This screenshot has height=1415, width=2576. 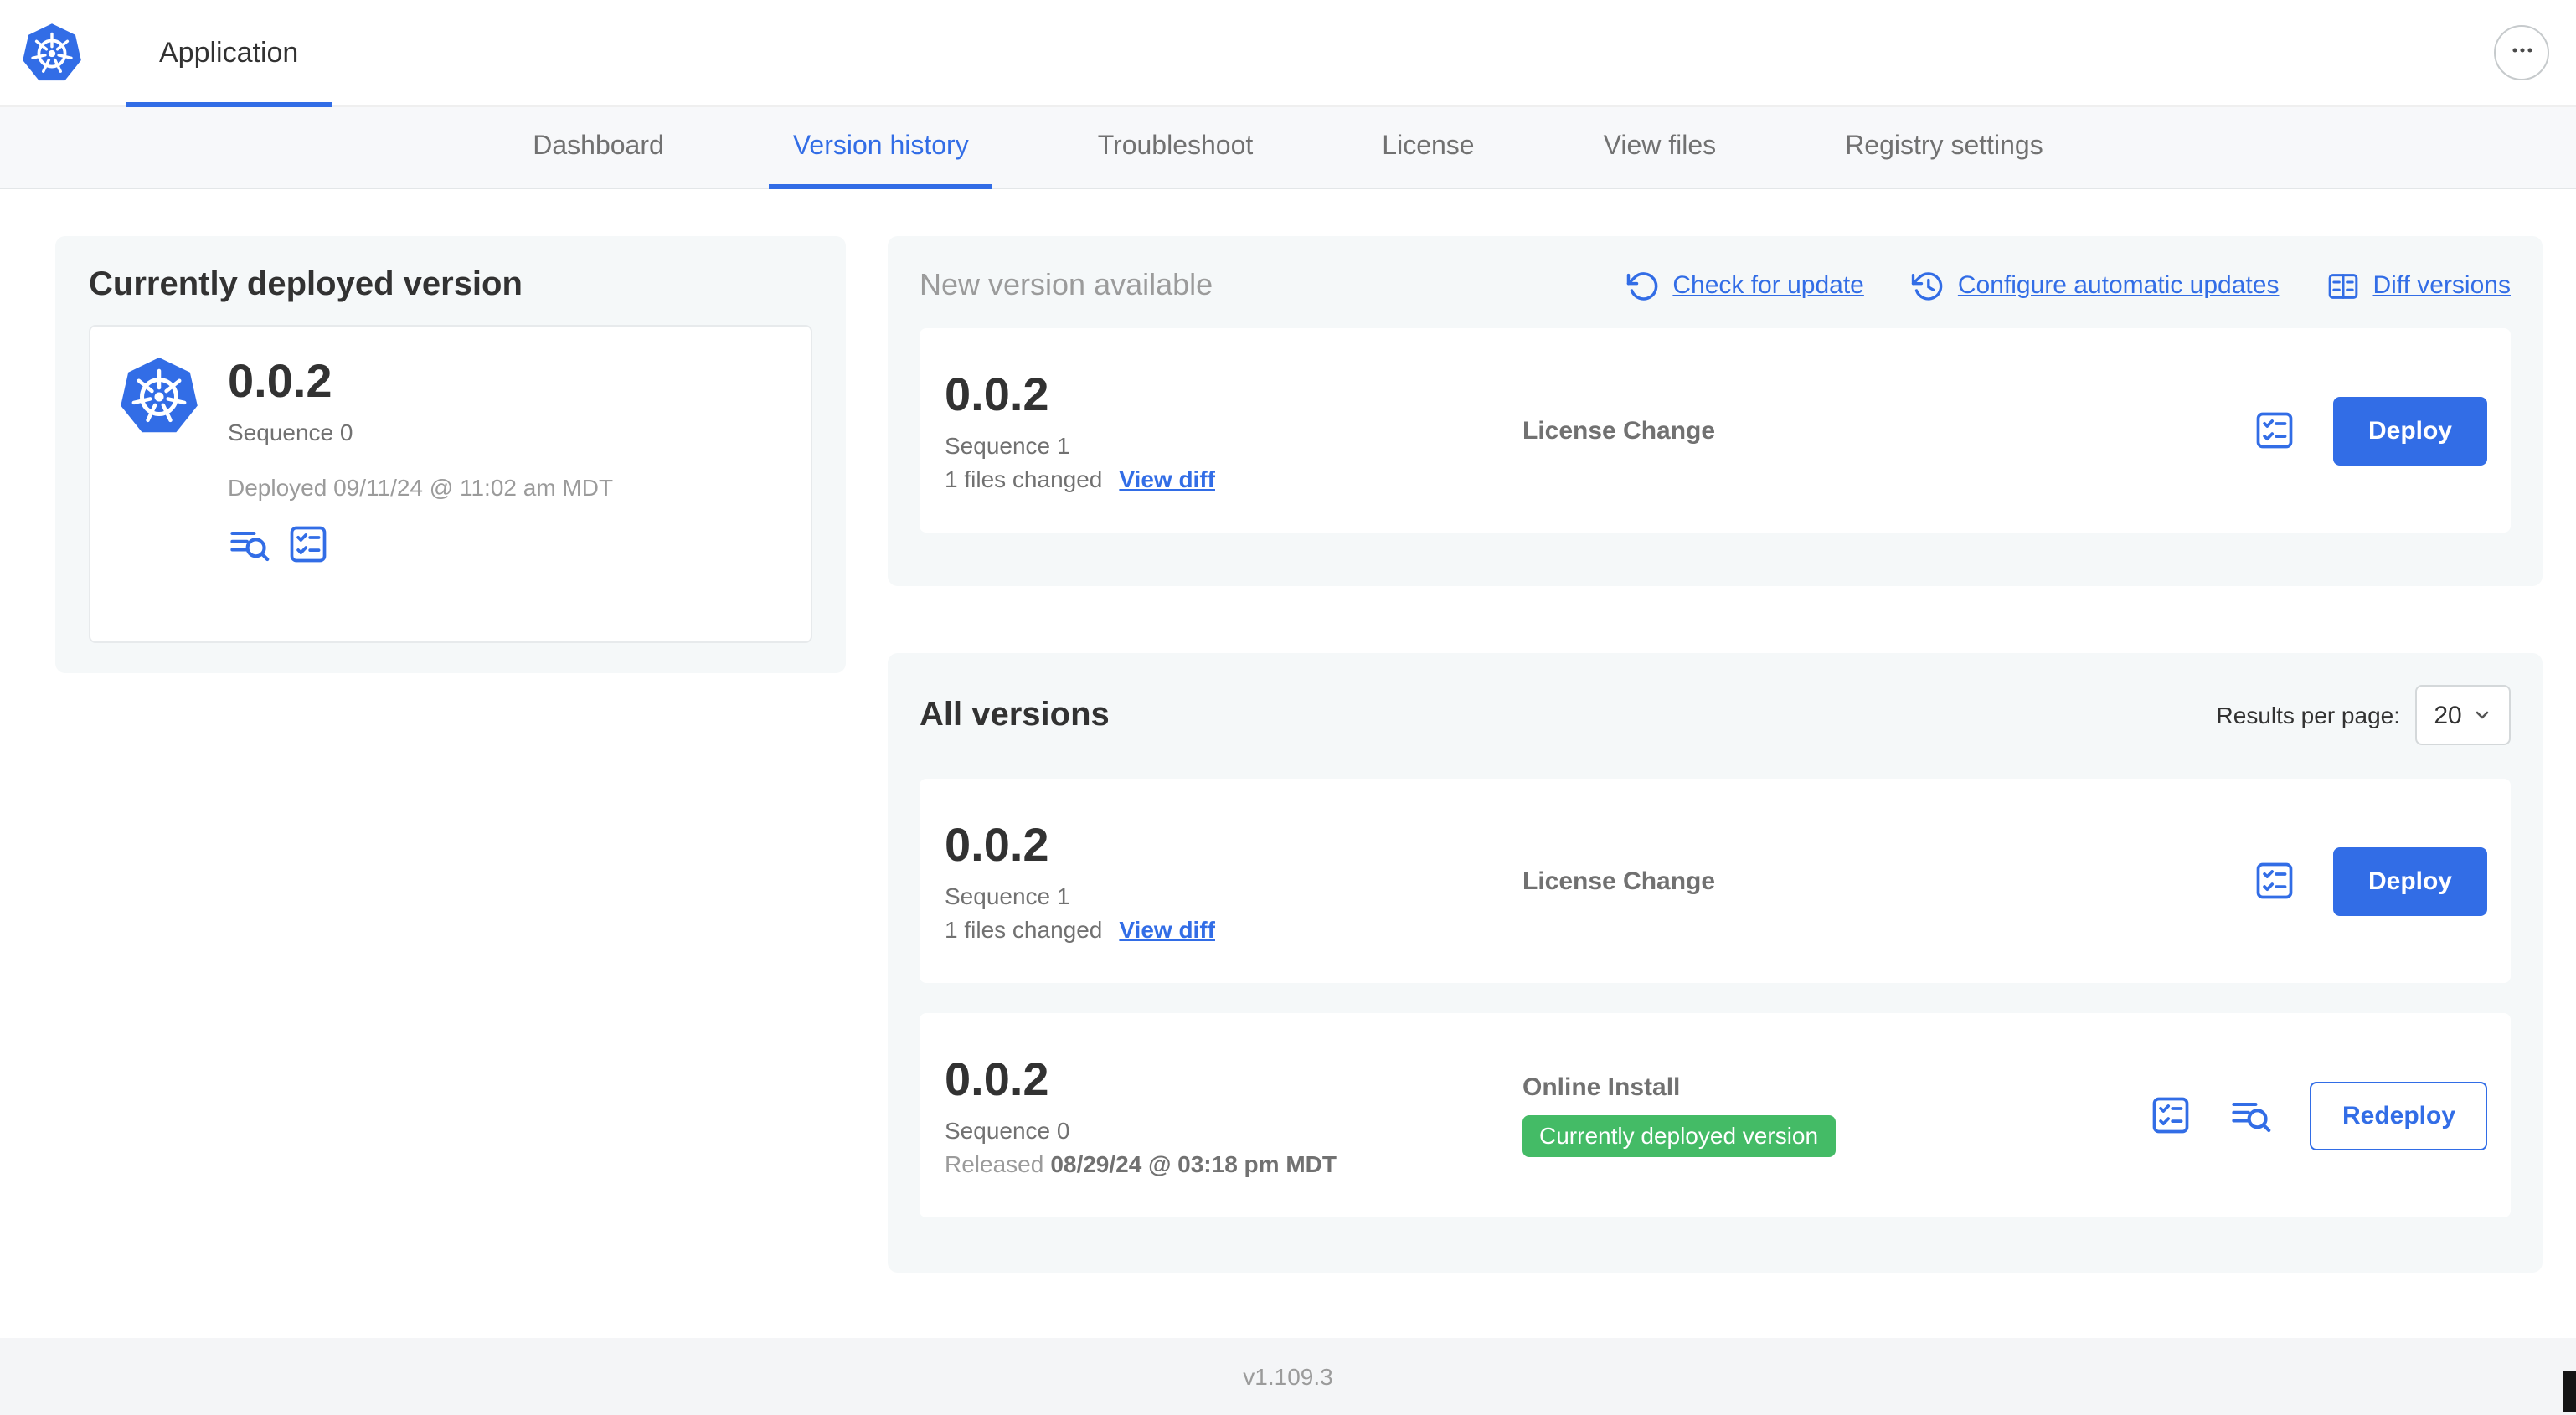 I want to click on chevron-down-icon, so click(x=2482, y=715).